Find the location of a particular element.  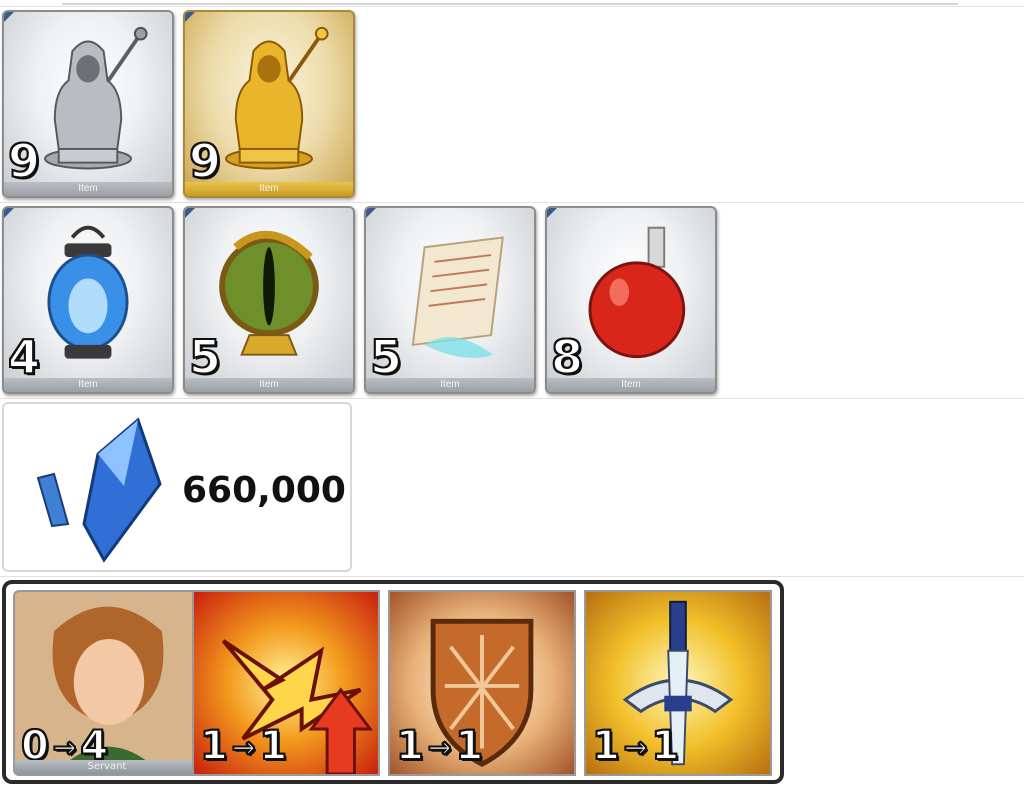

top-divider is located at coordinates (510, 4).